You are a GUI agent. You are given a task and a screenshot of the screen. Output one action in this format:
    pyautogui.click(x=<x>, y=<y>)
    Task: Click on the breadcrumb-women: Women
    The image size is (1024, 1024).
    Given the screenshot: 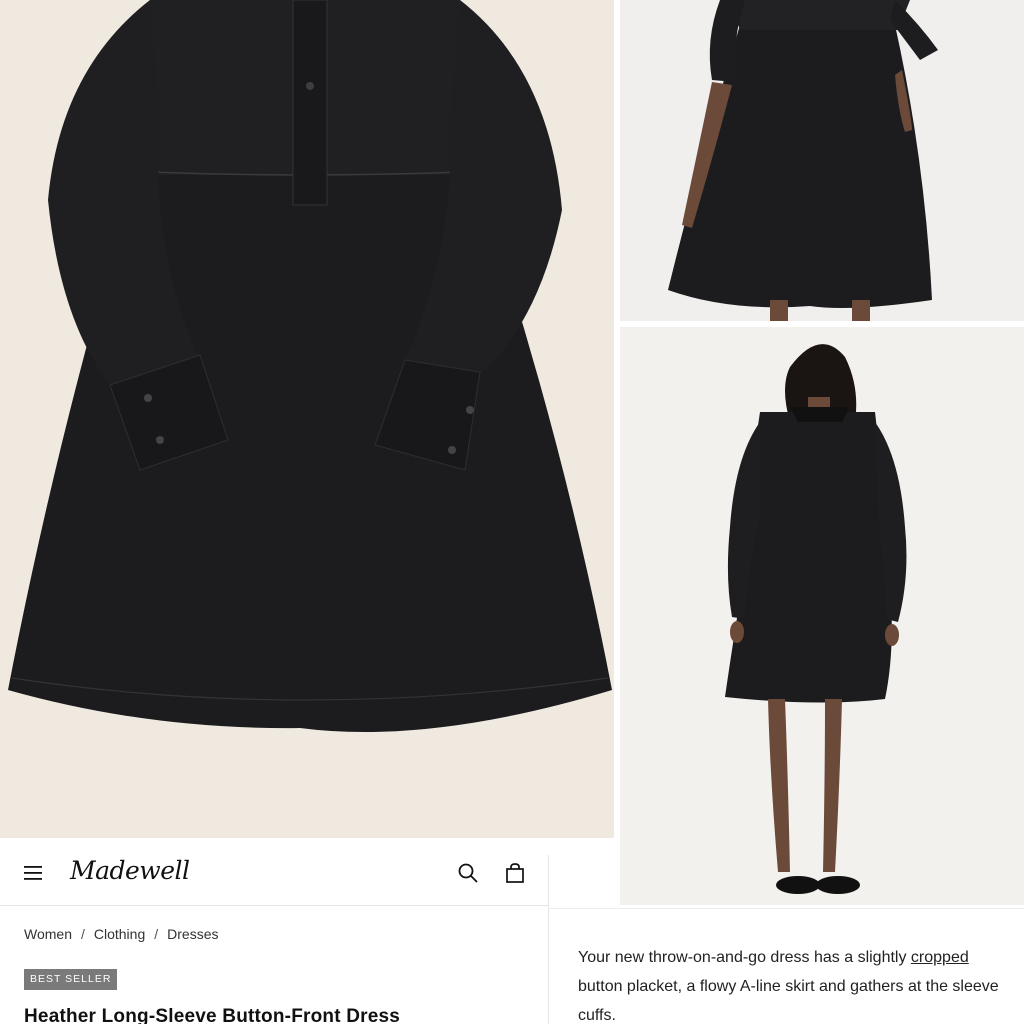 What is the action you would take?
    pyautogui.click(x=48, y=934)
    